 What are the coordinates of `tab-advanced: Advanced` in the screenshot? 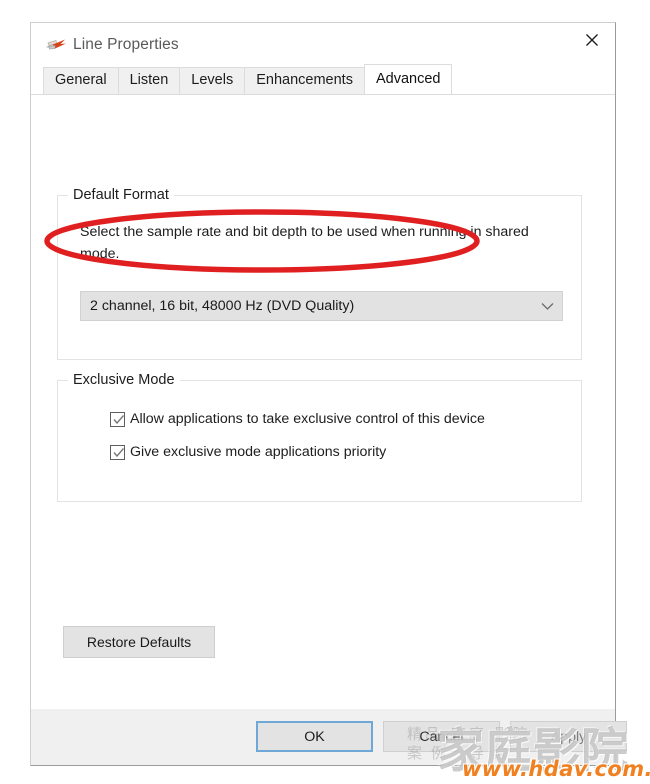 It's located at (408, 79).